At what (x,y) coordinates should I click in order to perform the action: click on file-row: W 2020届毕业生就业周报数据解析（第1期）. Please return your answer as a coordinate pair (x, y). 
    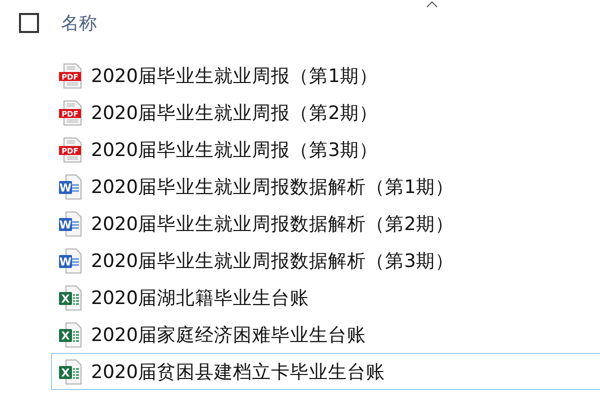
    Looking at the image, I should click on (325, 186).